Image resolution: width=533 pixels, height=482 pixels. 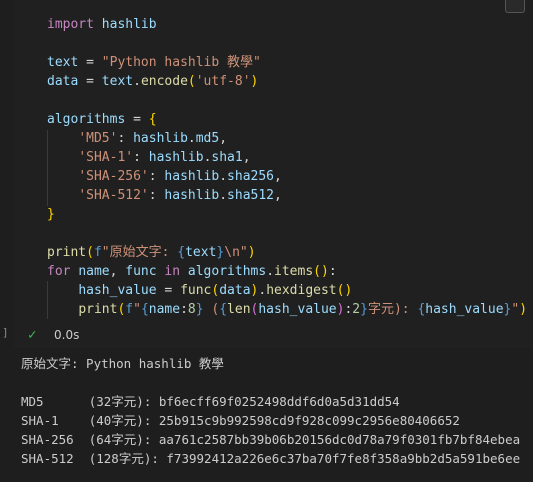 What do you see at coordinates (181, 62) in the screenshot?
I see `code-token: "Python hashlib 教學"` at bounding box center [181, 62].